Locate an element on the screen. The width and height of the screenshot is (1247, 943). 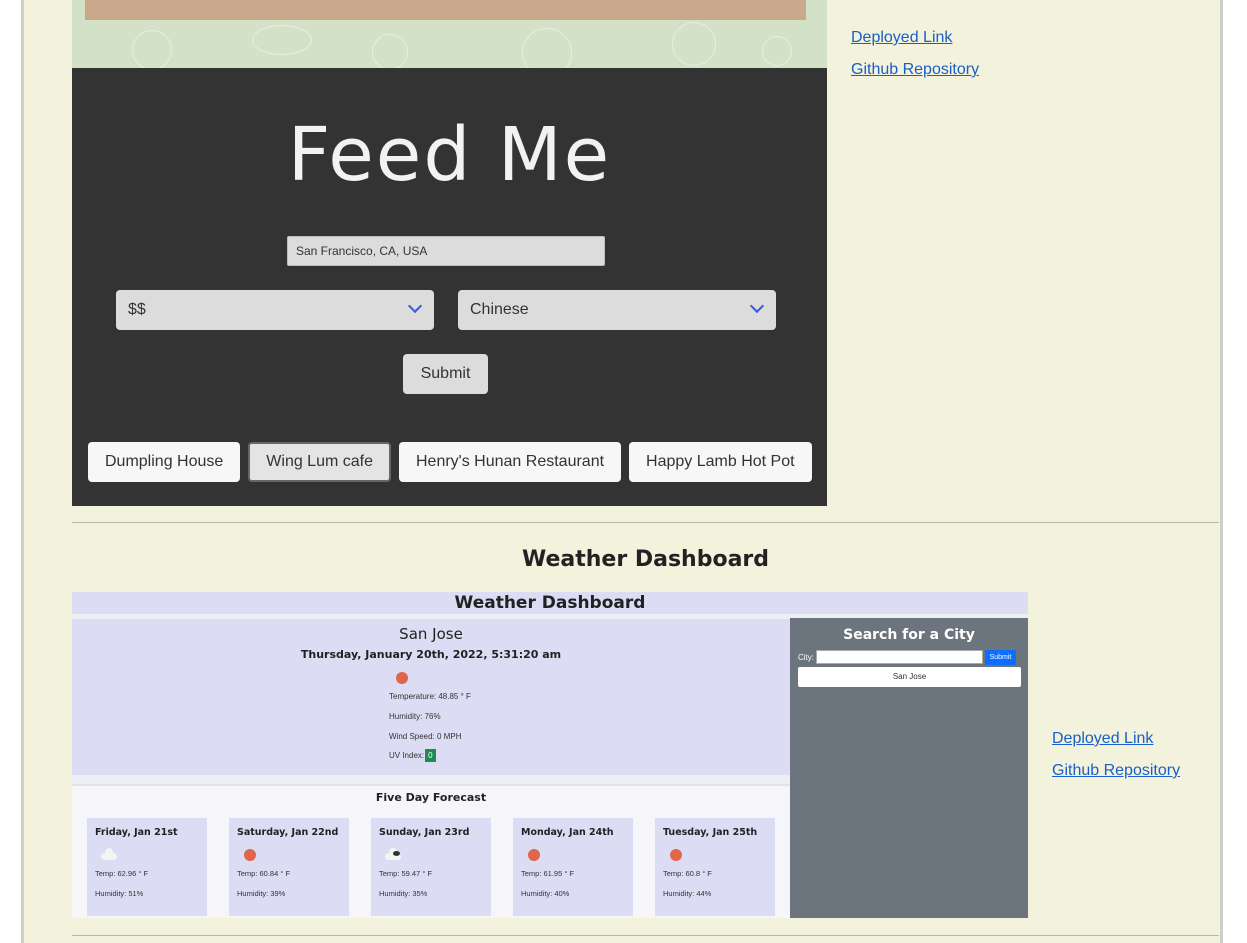
forecast-day: Saturday, Jan 22nd is located at coordinates (288, 832).